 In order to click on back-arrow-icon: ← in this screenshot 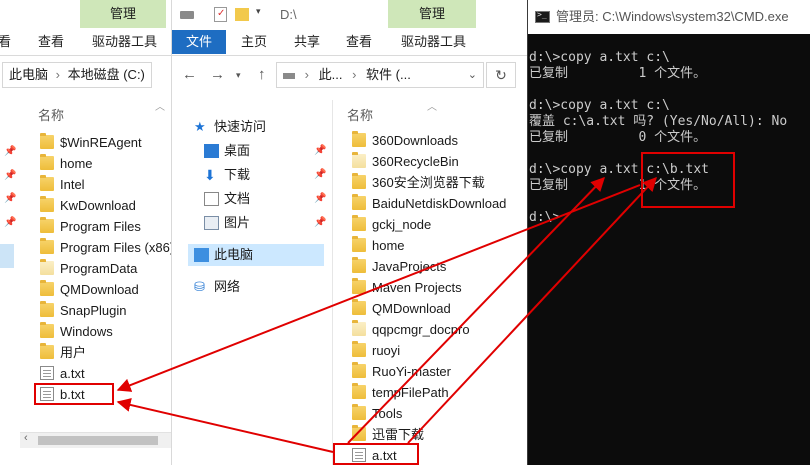, I will do `click(189, 74)`.